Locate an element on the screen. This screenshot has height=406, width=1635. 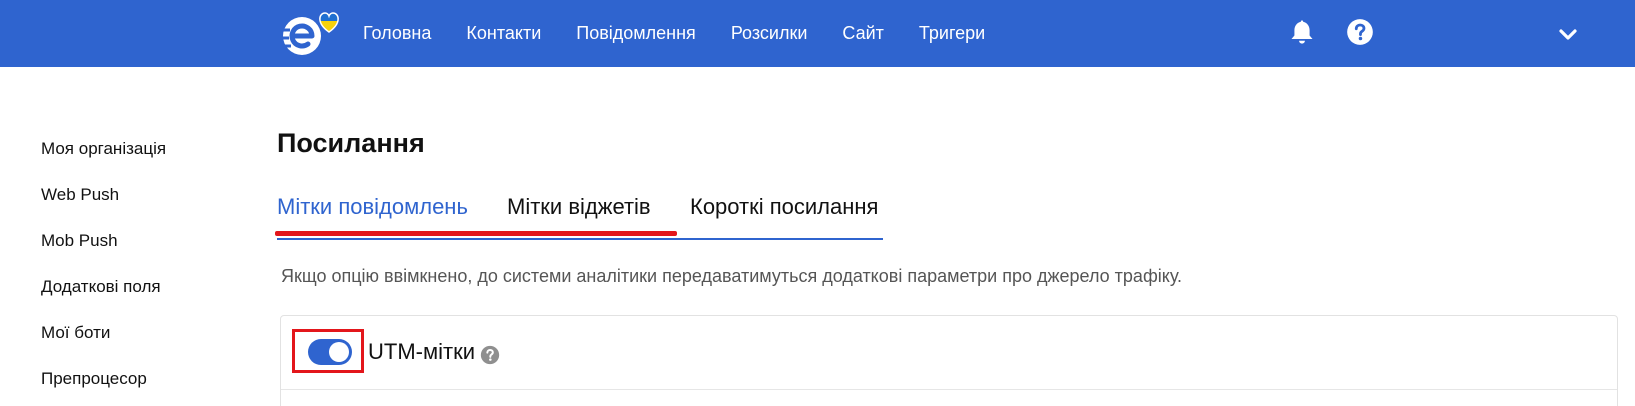
utm-toggle is located at coordinates (330, 352).